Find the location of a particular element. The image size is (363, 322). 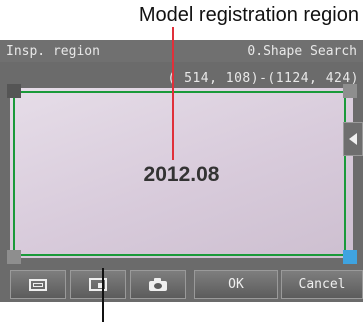

cancel-button: Cancel is located at coordinates (322, 284).